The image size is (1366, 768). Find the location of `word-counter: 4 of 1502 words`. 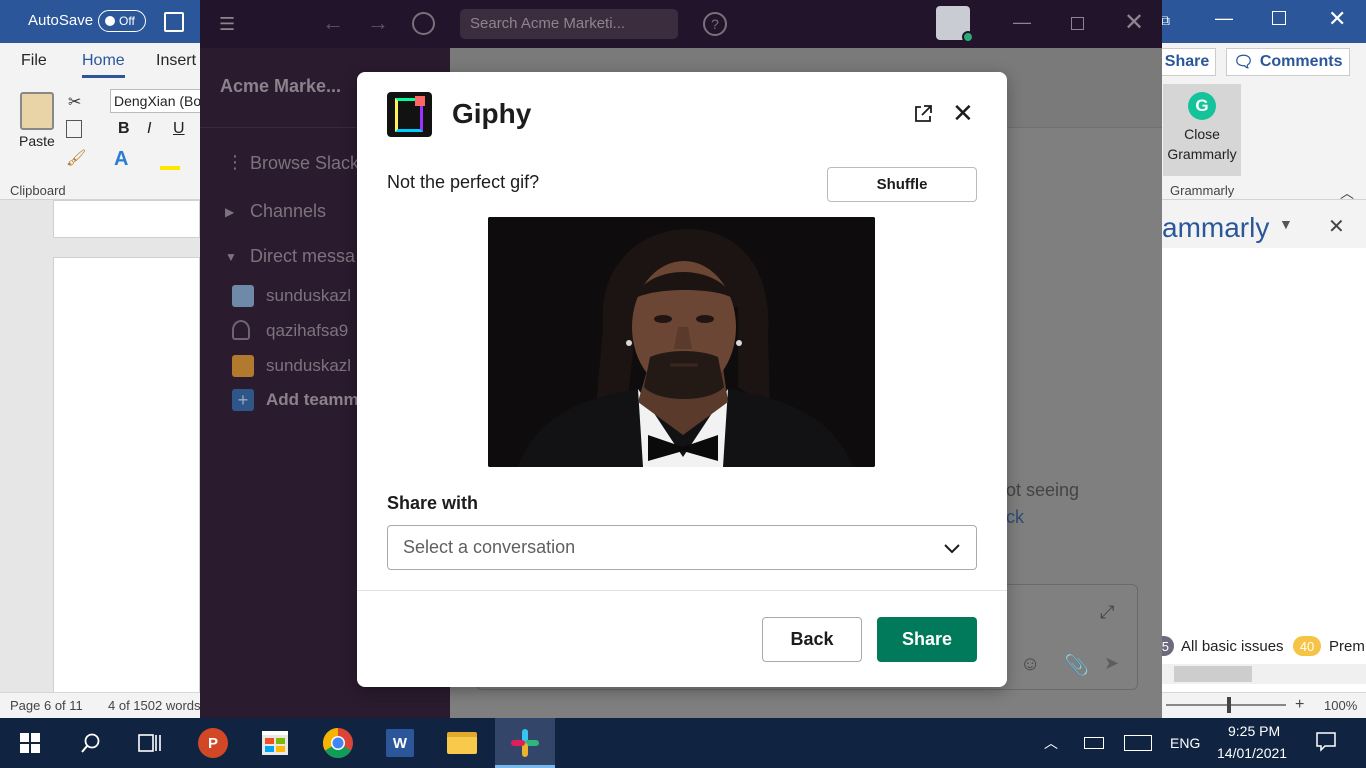

word-counter: 4 of 1502 words is located at coordinates (154, 705).